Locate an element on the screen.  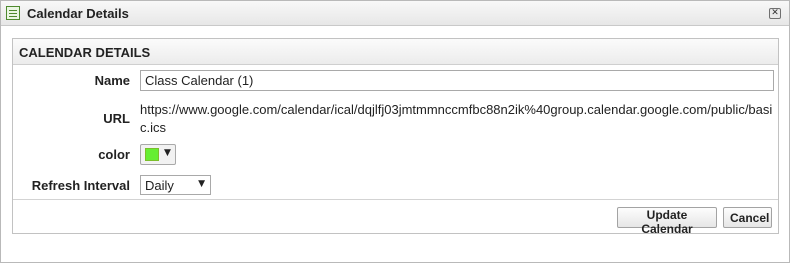
close-icon: ✕ is located at coordinates (775, 13).